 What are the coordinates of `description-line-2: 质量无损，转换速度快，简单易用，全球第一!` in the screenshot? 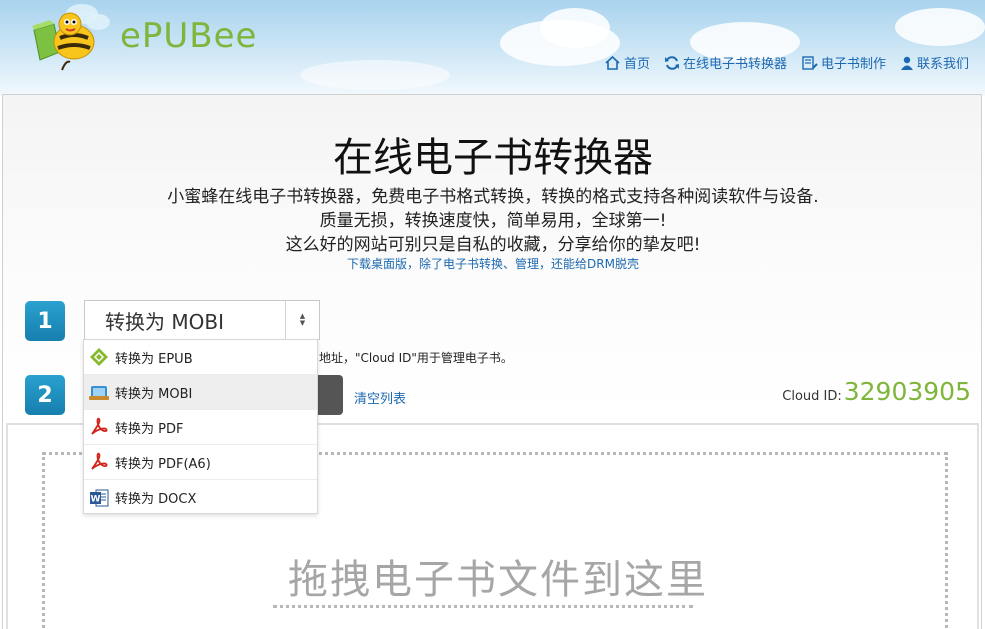 It's located at (493, 221).